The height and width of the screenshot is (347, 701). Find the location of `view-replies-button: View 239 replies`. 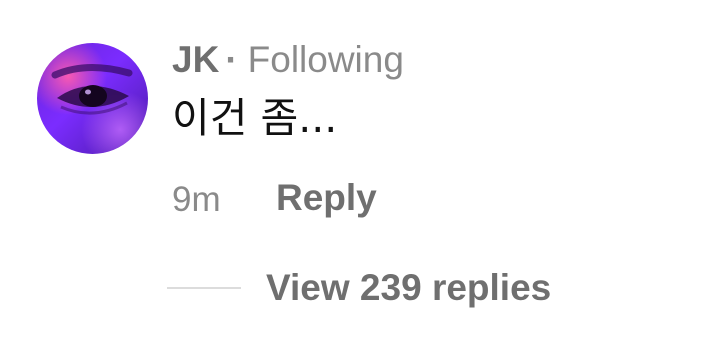

view-replies-button: View 239 replies is located at coordinates (408, 288).